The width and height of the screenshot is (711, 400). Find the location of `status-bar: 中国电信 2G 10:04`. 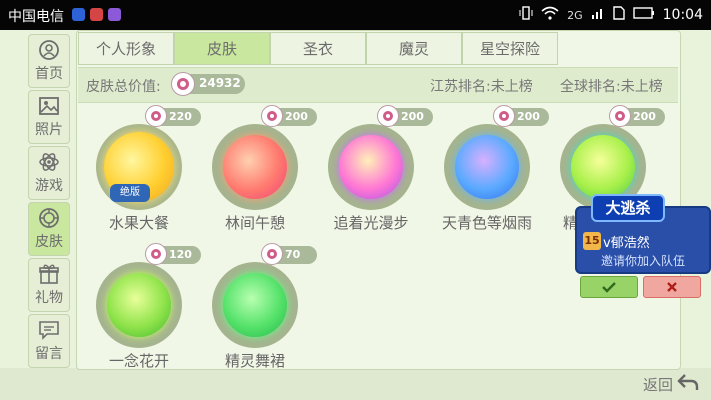

status-bar: 中国电信 2G 10:04 is located at coordinates (355, 15).